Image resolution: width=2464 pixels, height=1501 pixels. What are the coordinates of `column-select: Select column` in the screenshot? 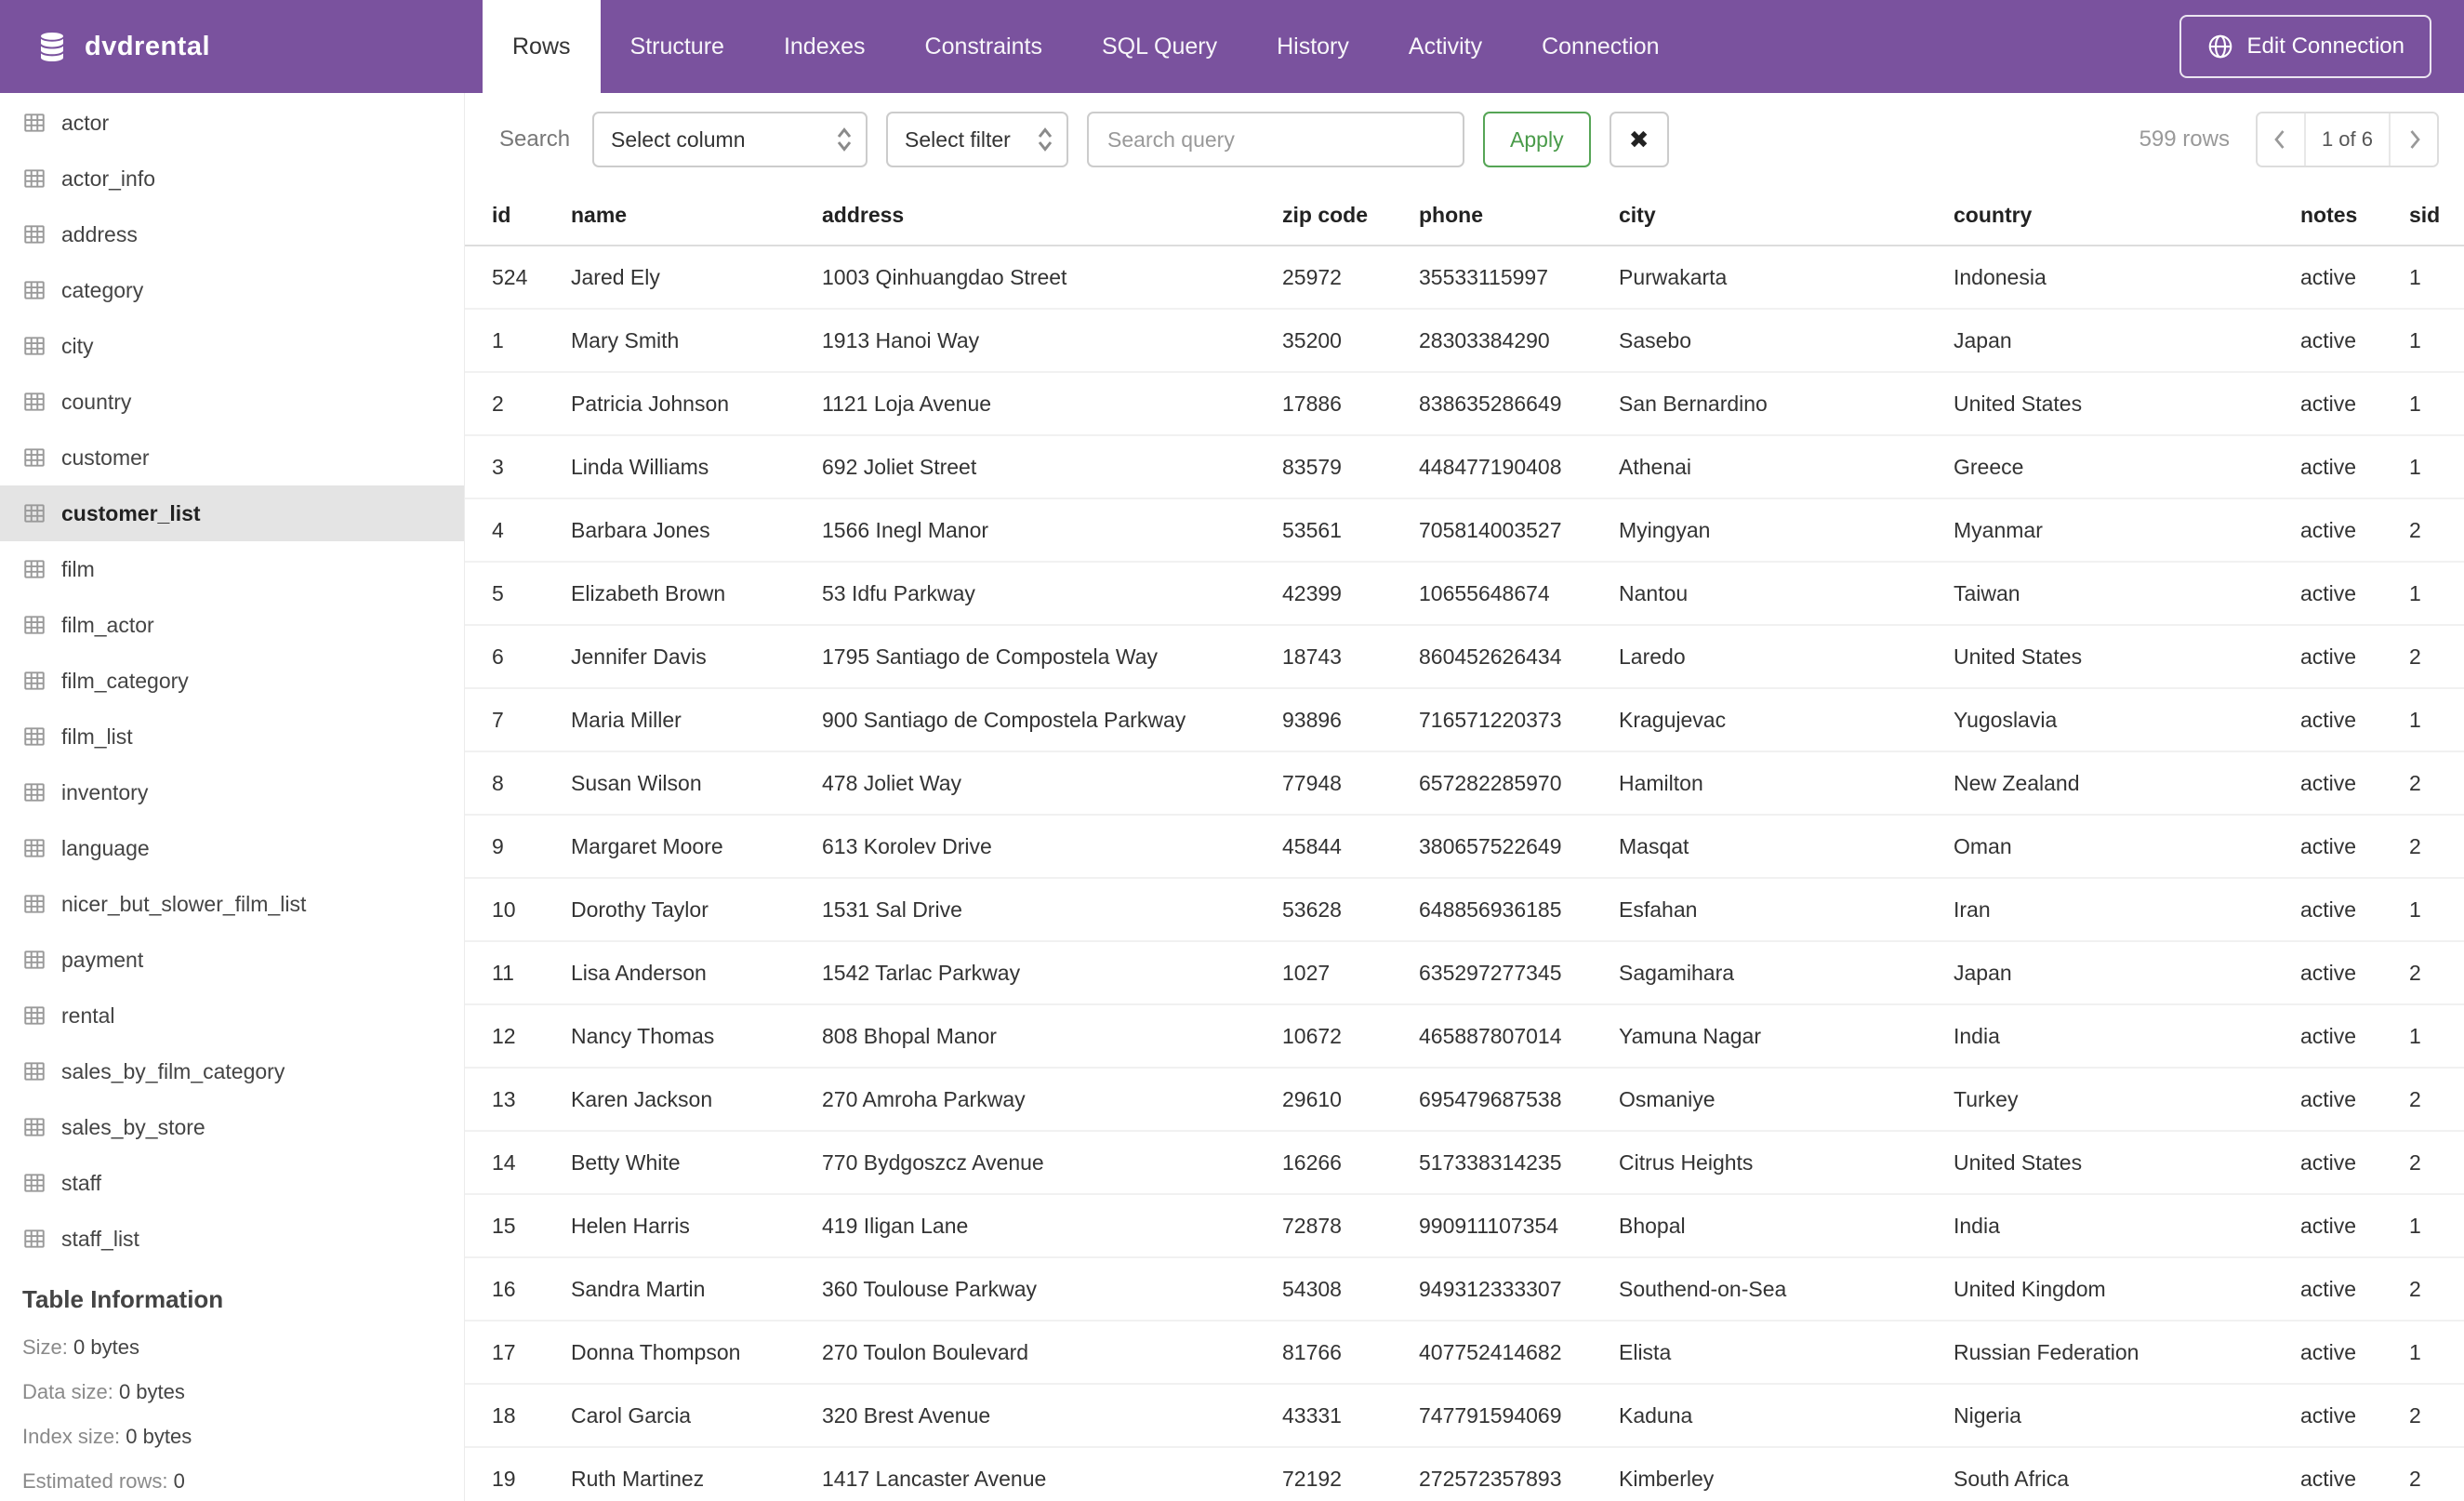 It's located at (730, 139).